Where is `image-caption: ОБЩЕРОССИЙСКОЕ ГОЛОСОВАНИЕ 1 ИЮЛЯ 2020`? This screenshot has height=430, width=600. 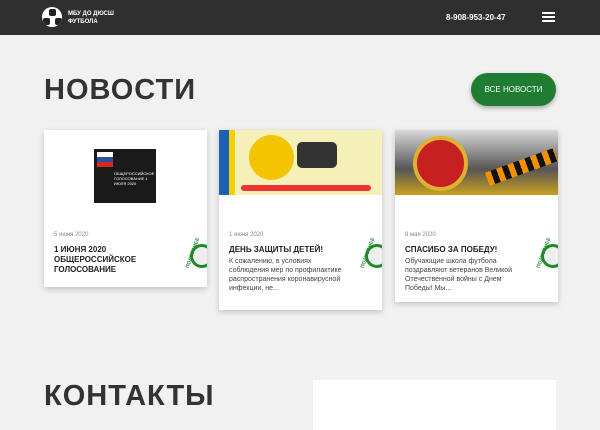 image-caption: ОБЩЕРОССИЙСКОЕ ГОЛОСОВАНИЕ 1 ИЮЛЯ 2020 is located at coordinates (134, 178).